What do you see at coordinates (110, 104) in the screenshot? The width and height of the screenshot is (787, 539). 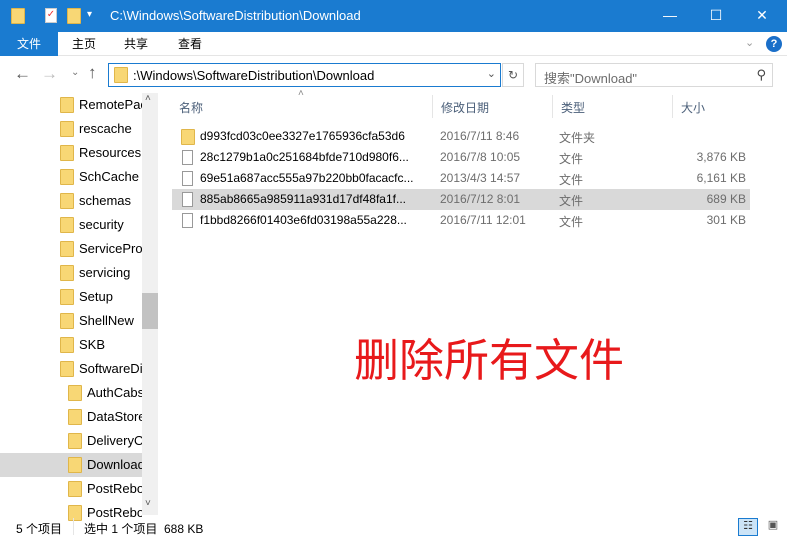 I see `nav-item-label: RemotePackages` at bounding box center [110, 104].